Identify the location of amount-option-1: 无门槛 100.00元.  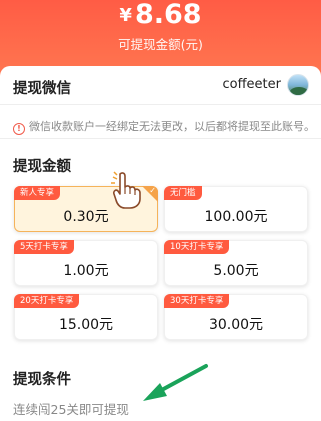
(236, 209).